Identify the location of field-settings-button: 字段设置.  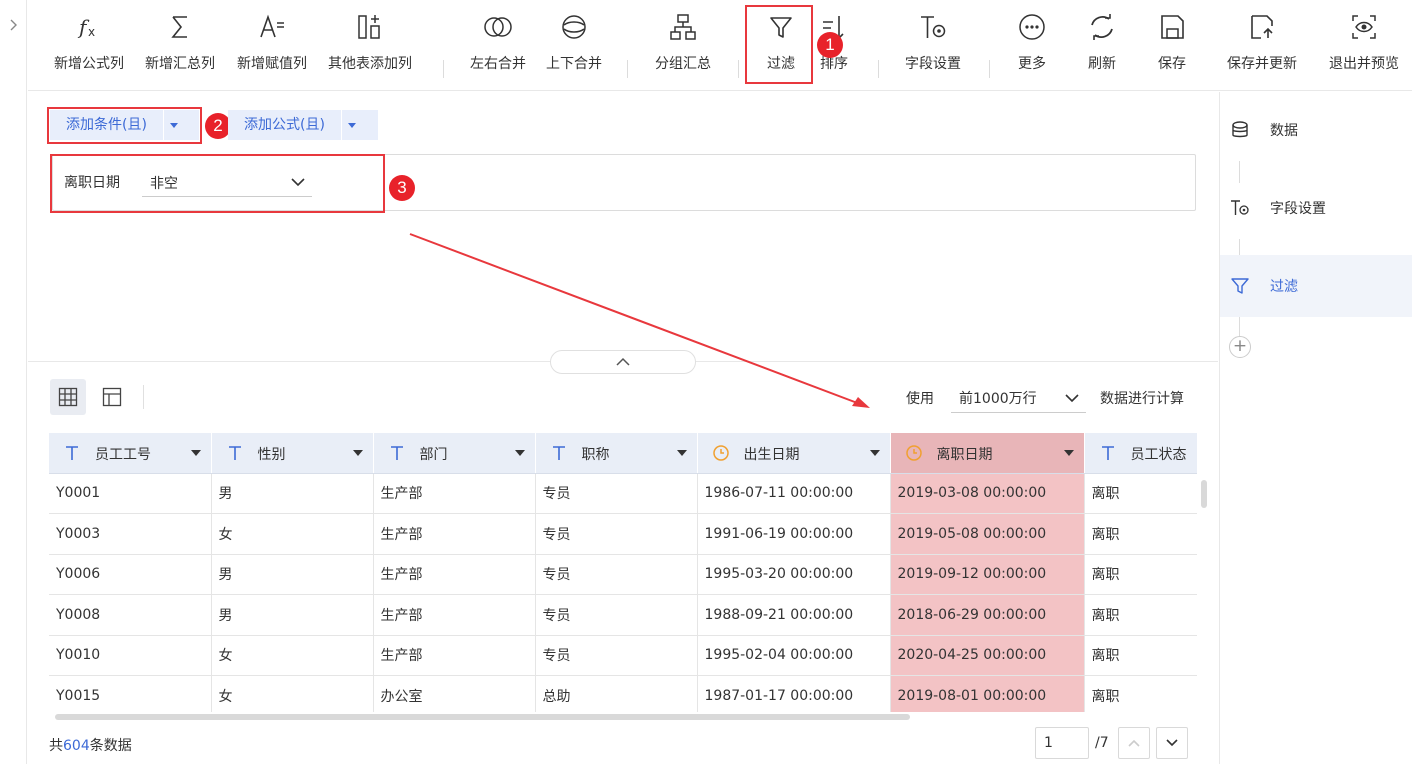
(933, 48).